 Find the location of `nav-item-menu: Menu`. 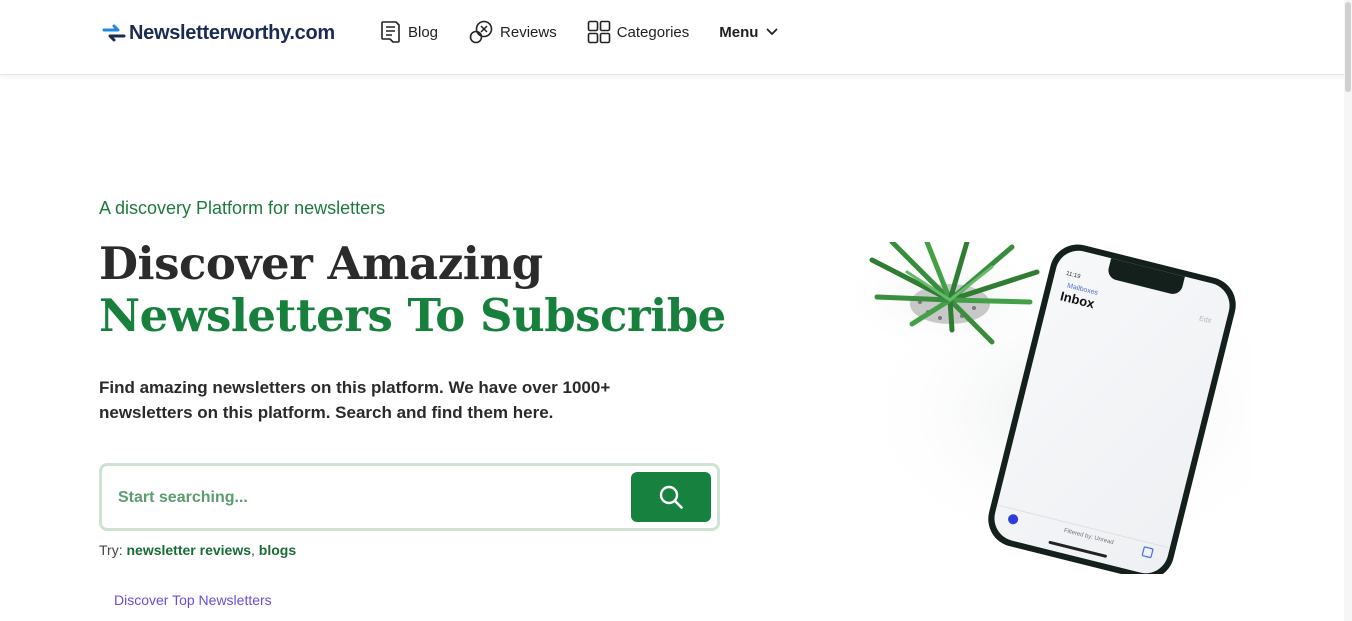

nav-item-menu: Menu is located at coordinates (748, 32).